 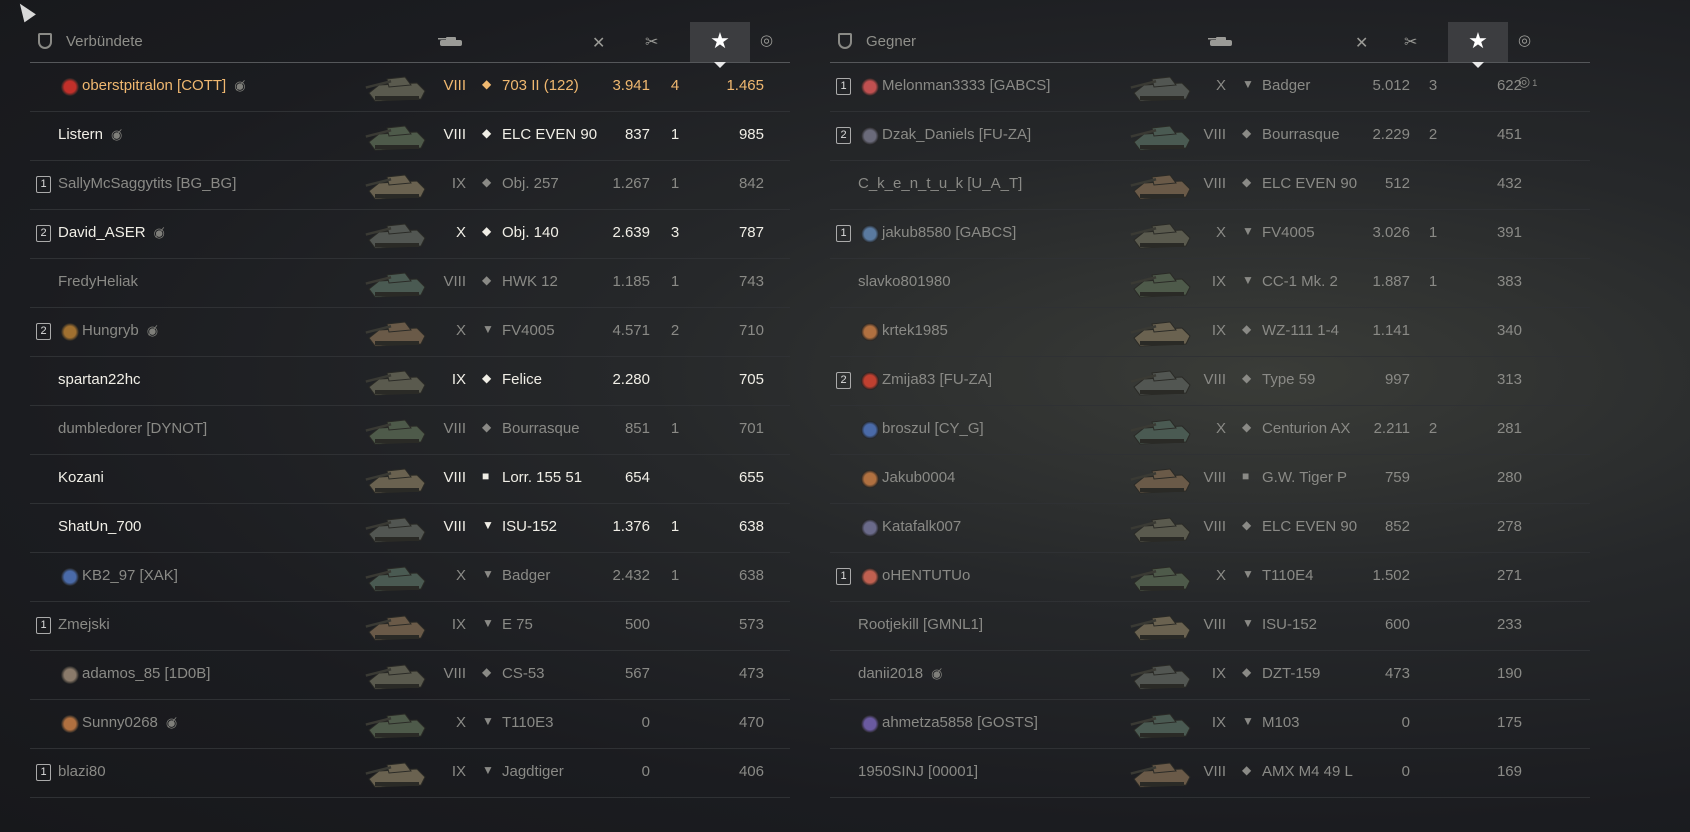 I want to click on player-name-text: FredyHeliak, so click(x=98, y=281).